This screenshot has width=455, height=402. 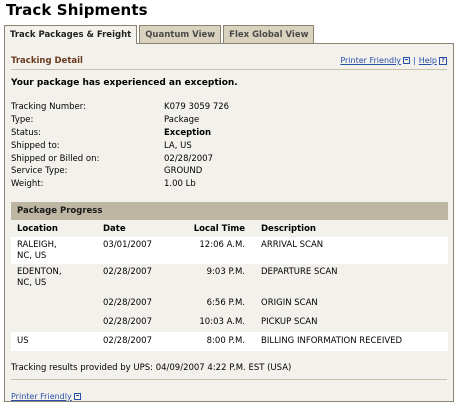 I want to click on page-title: Track Shipments, so click(x=77, y=10).